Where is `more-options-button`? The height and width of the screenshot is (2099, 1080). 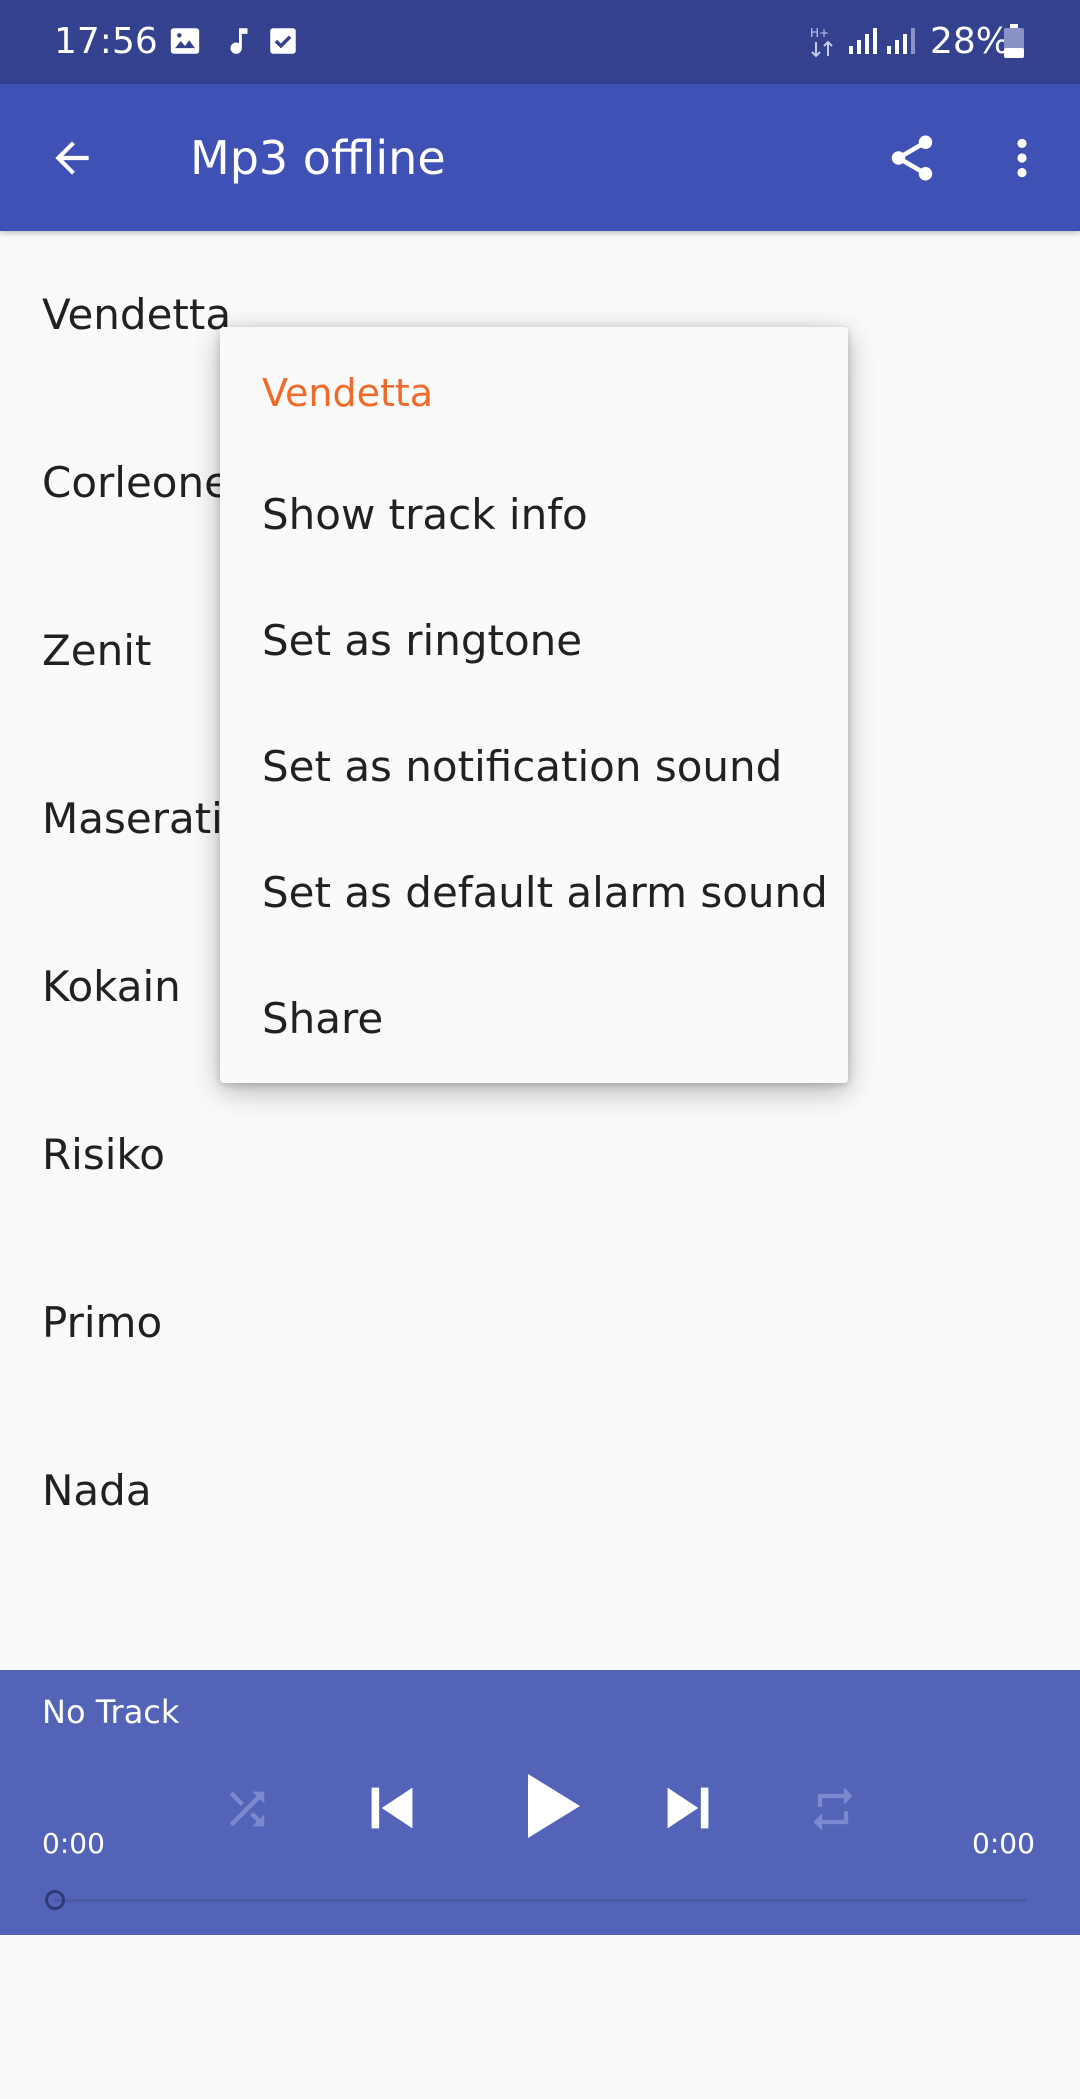 more-options-button is located at coordinates (1022, 158).